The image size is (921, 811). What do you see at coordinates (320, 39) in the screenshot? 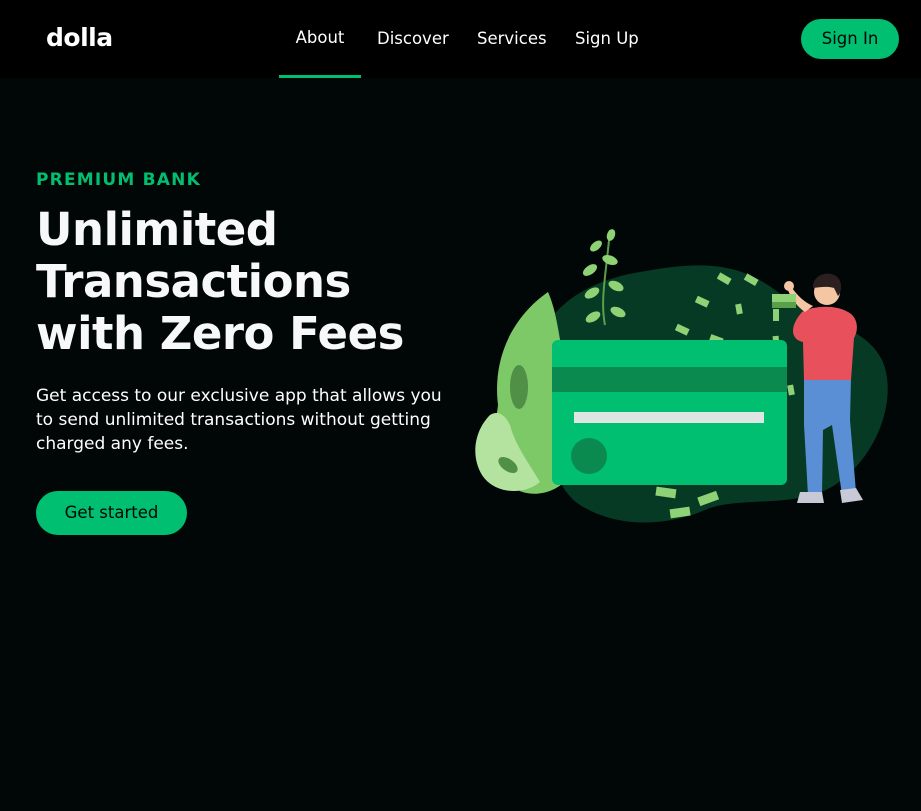
I see `nav-link-about: About` at bounding box center [320, 39].